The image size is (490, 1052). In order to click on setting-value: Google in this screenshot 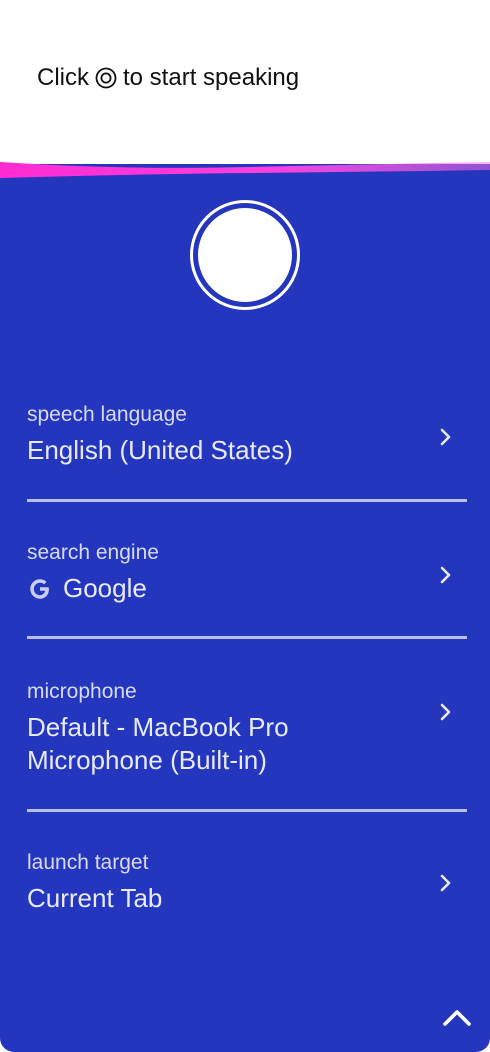, I will do `click(247, 588)`.